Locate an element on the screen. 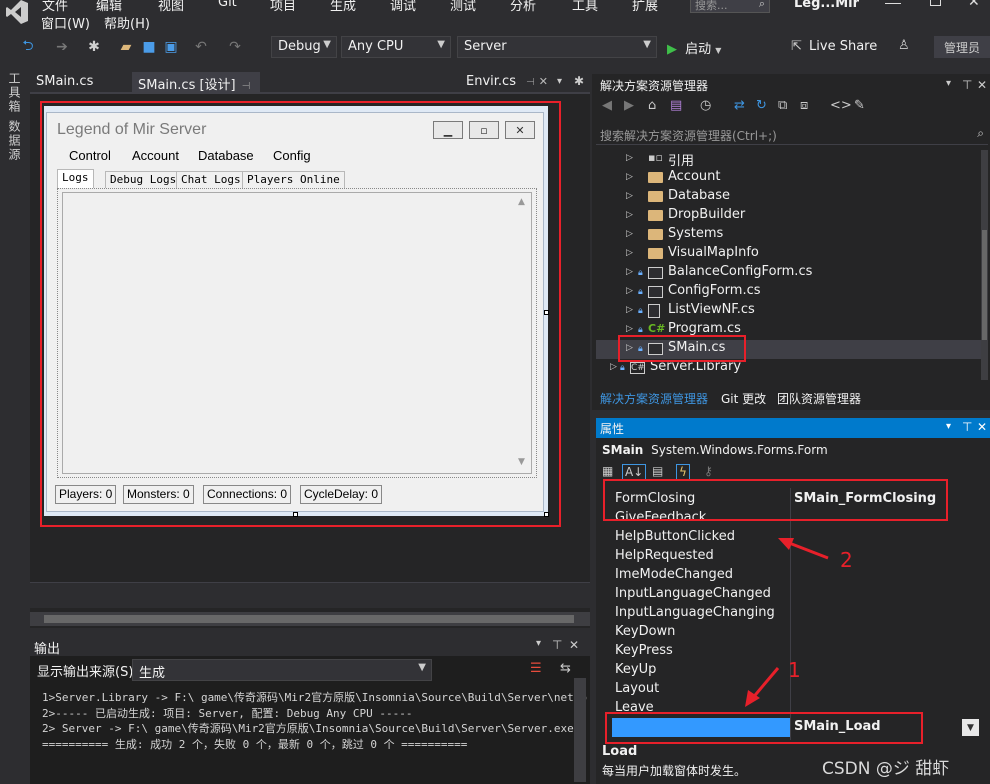 Image resolution: width=990 pixels, height=784 pixels. annotation-label-2: 2 is located at coordinates (846, 560).